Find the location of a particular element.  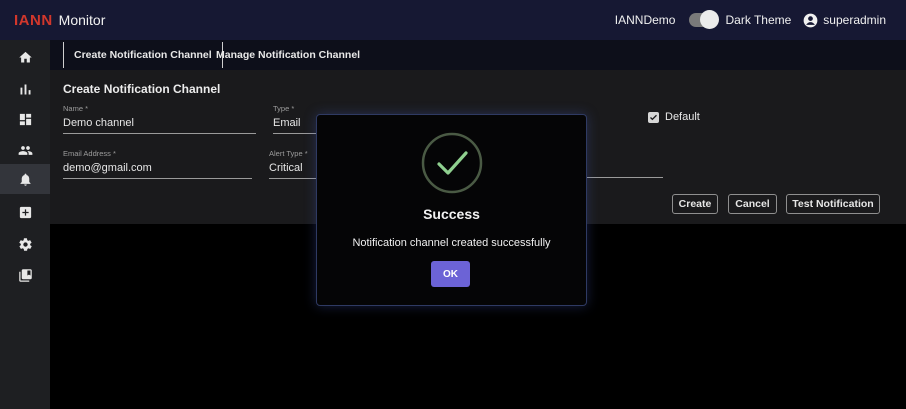

alert-type-label: Alert Type * is located at coordinates (288, 153).